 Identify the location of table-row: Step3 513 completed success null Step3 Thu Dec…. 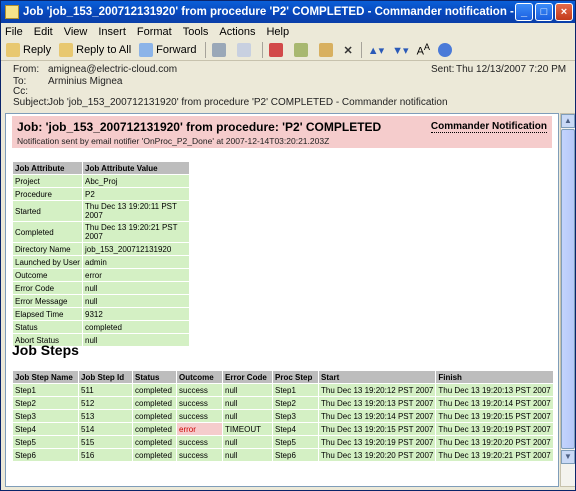
(283, 416).